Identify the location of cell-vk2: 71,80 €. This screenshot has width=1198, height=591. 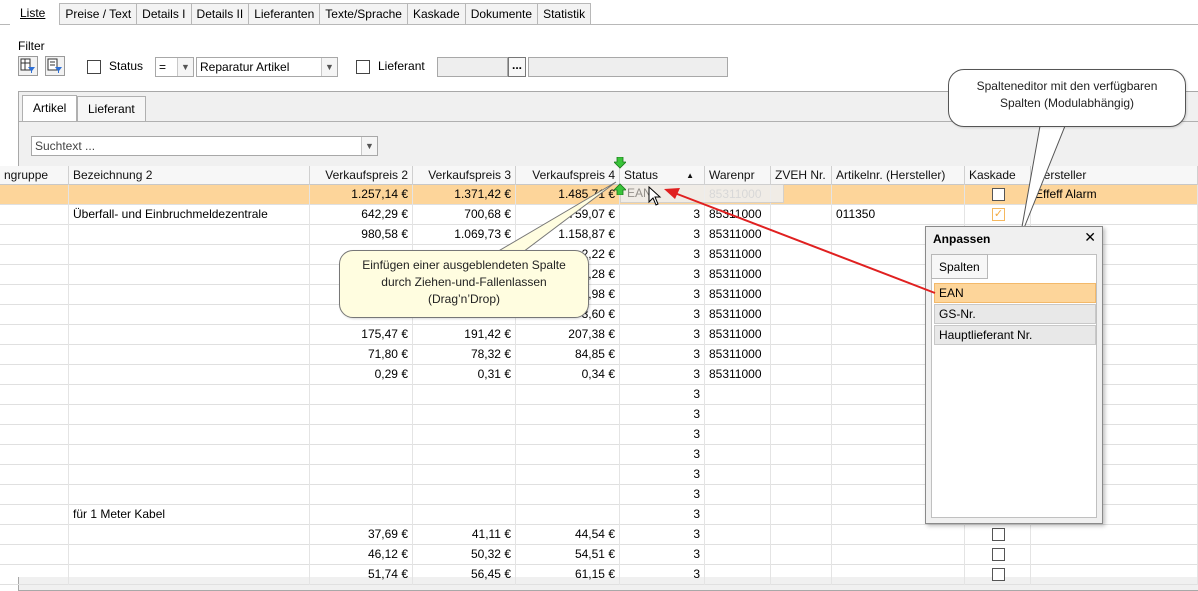
(361, 355).